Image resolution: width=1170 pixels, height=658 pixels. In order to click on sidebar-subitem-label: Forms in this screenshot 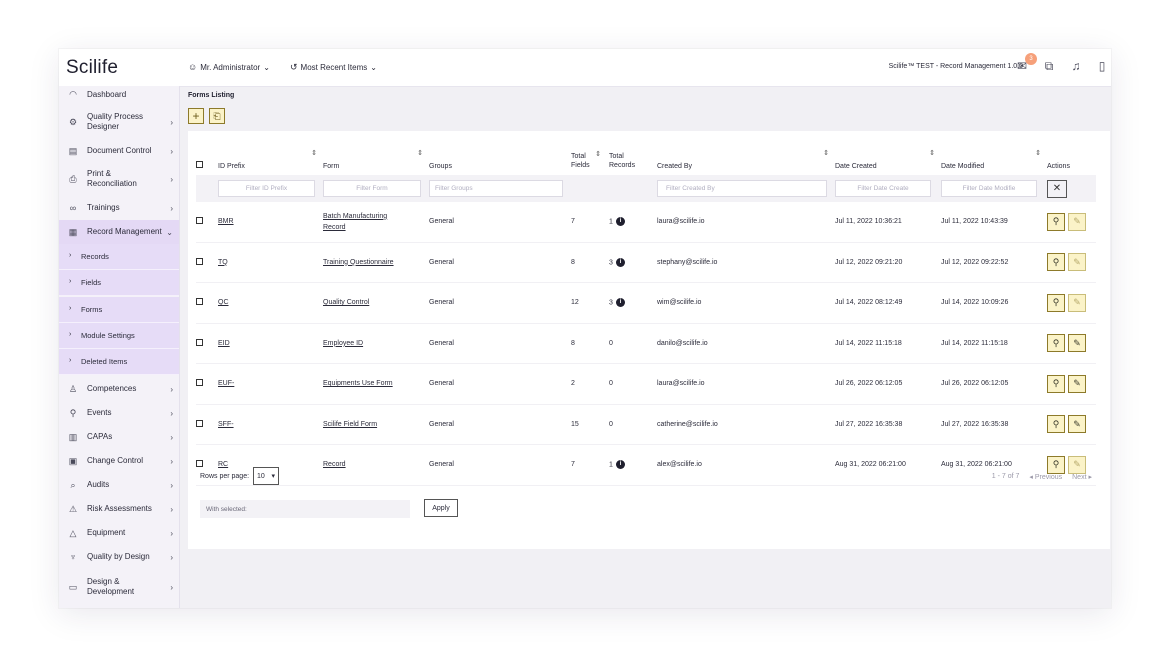, I will do `click(92, 309)`.